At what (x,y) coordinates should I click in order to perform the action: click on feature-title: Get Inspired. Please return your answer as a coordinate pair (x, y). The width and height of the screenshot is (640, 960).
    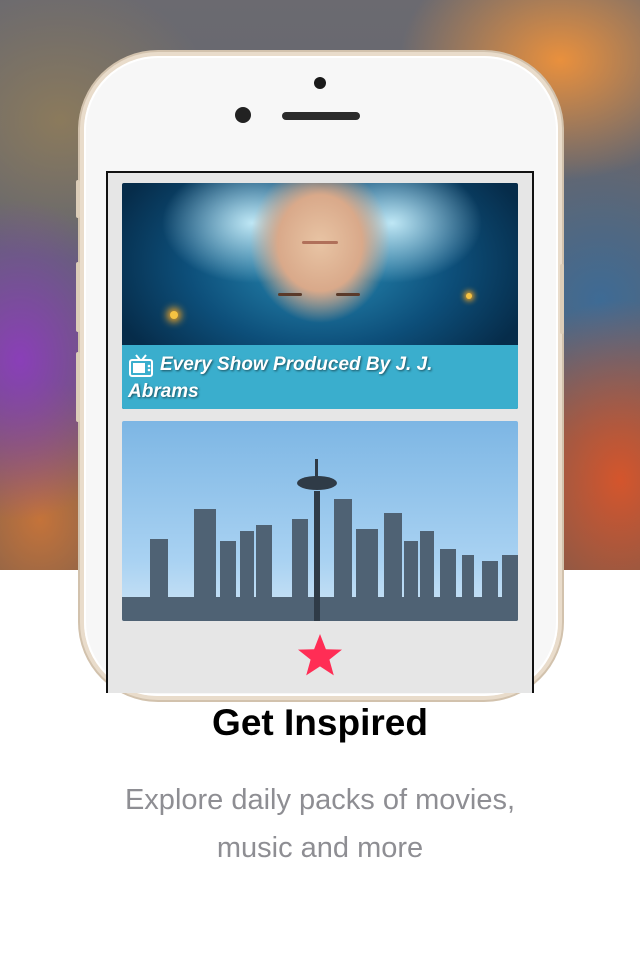
    Looking at the image, I should click on (320, 722).